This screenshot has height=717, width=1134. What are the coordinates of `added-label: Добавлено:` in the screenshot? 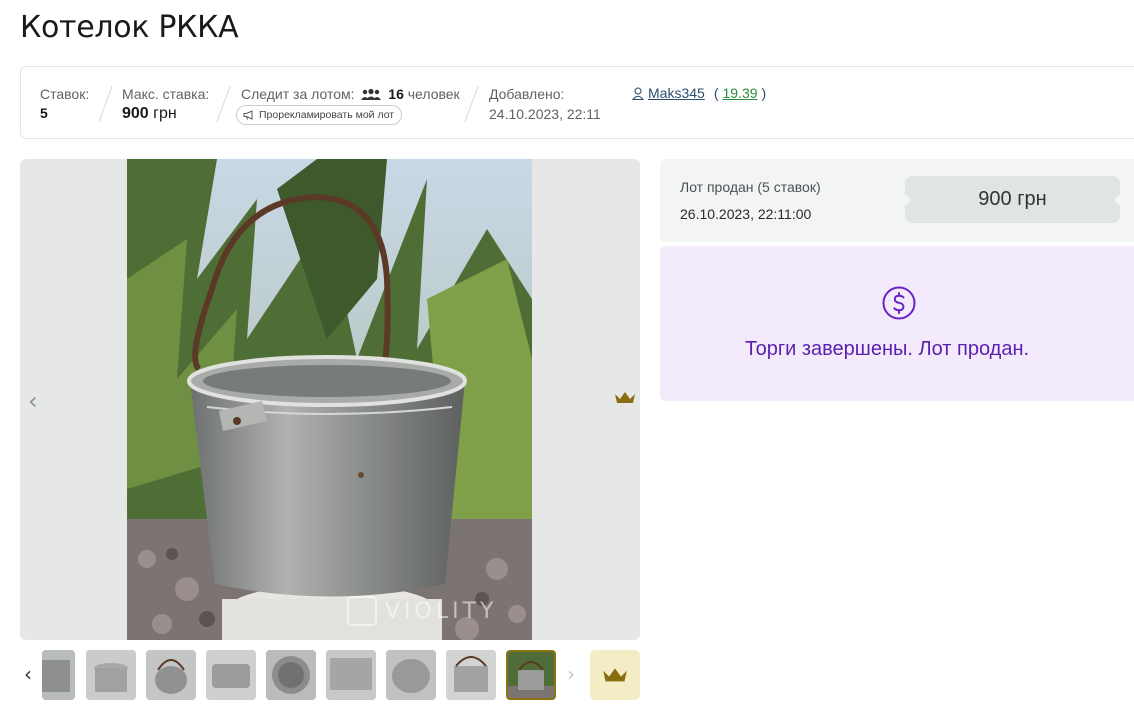 It's located at (527, 94).